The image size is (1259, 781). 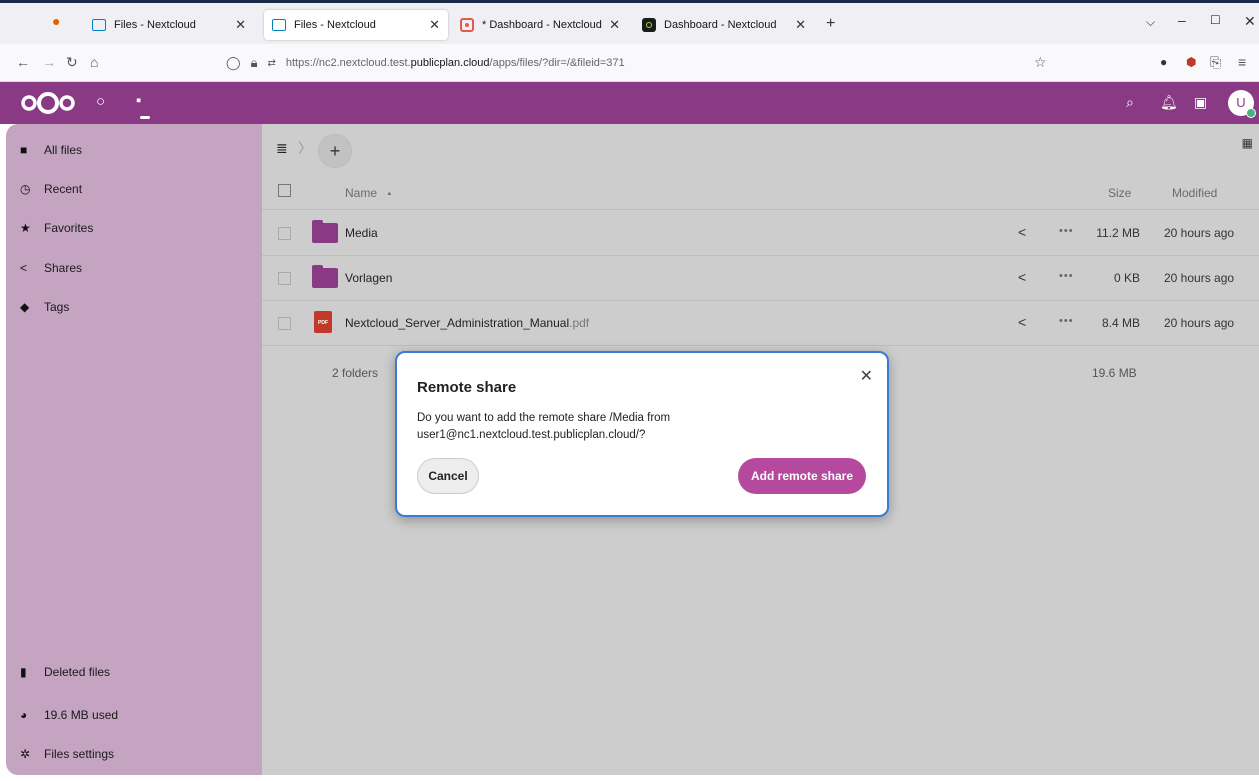 I want to click on sidebar-item-label: All files, so click(x=63, y=150).